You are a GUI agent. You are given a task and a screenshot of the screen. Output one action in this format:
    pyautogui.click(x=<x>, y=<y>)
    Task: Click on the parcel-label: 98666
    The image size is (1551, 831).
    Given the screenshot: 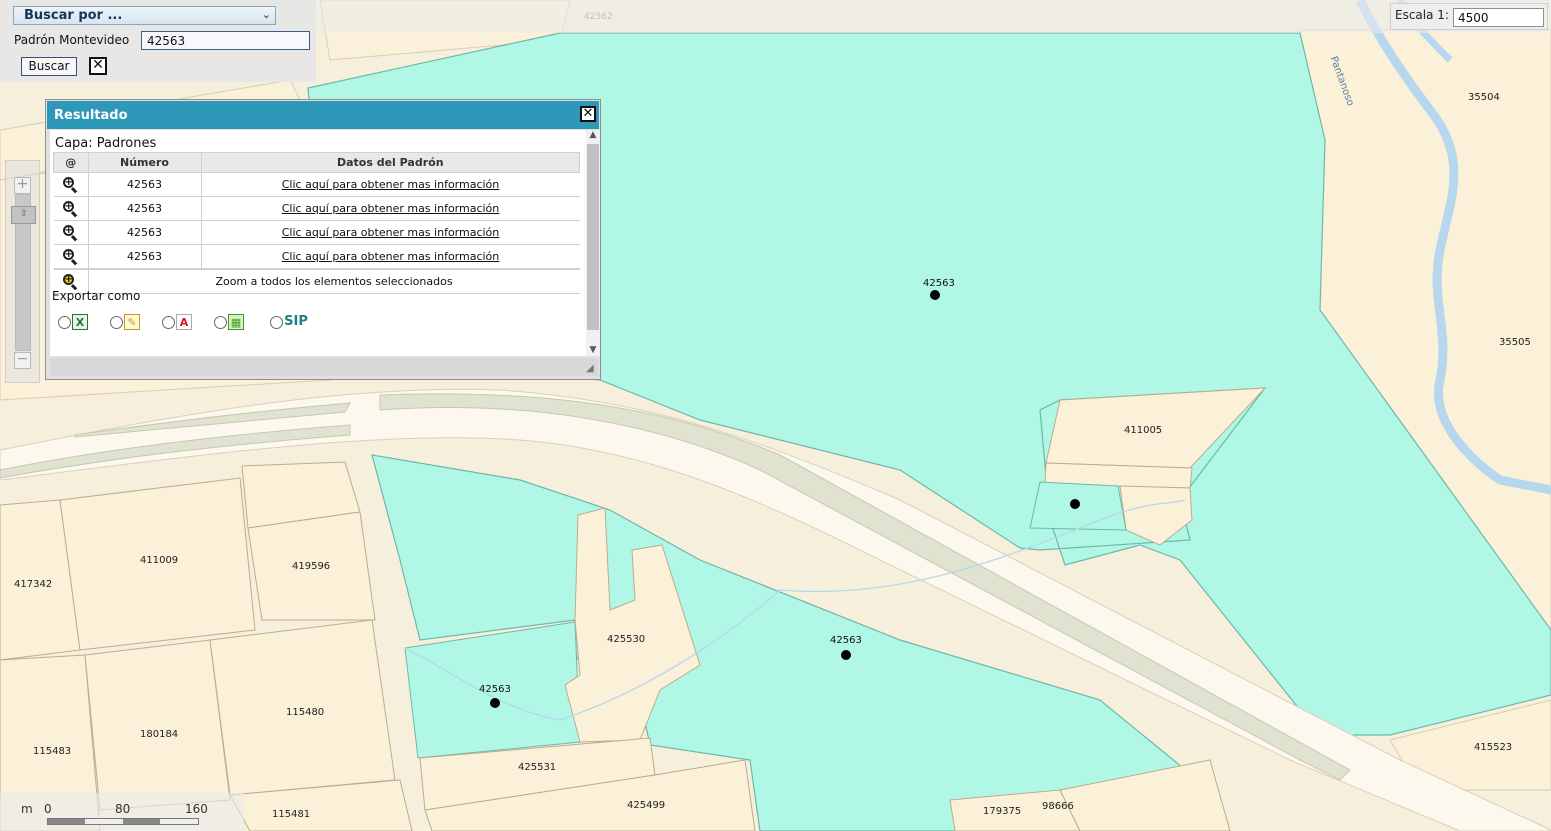 What is the action you would take?
    pyautogui.click(x=1058, y=806)
    